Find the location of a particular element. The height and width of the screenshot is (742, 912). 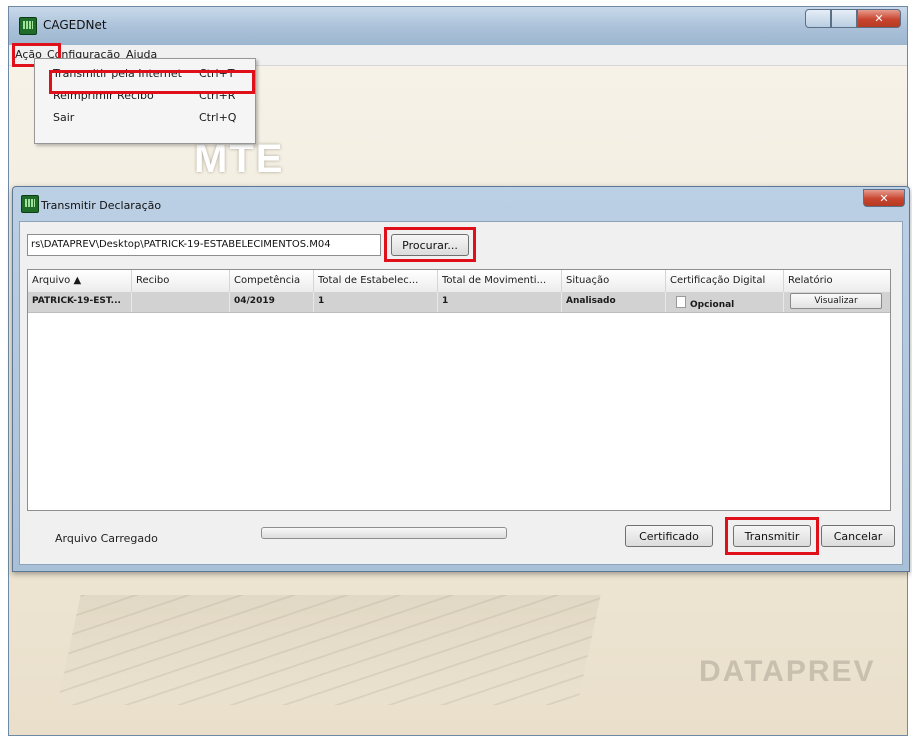

window-controls: ✕ is located at coordinates (853, 19).